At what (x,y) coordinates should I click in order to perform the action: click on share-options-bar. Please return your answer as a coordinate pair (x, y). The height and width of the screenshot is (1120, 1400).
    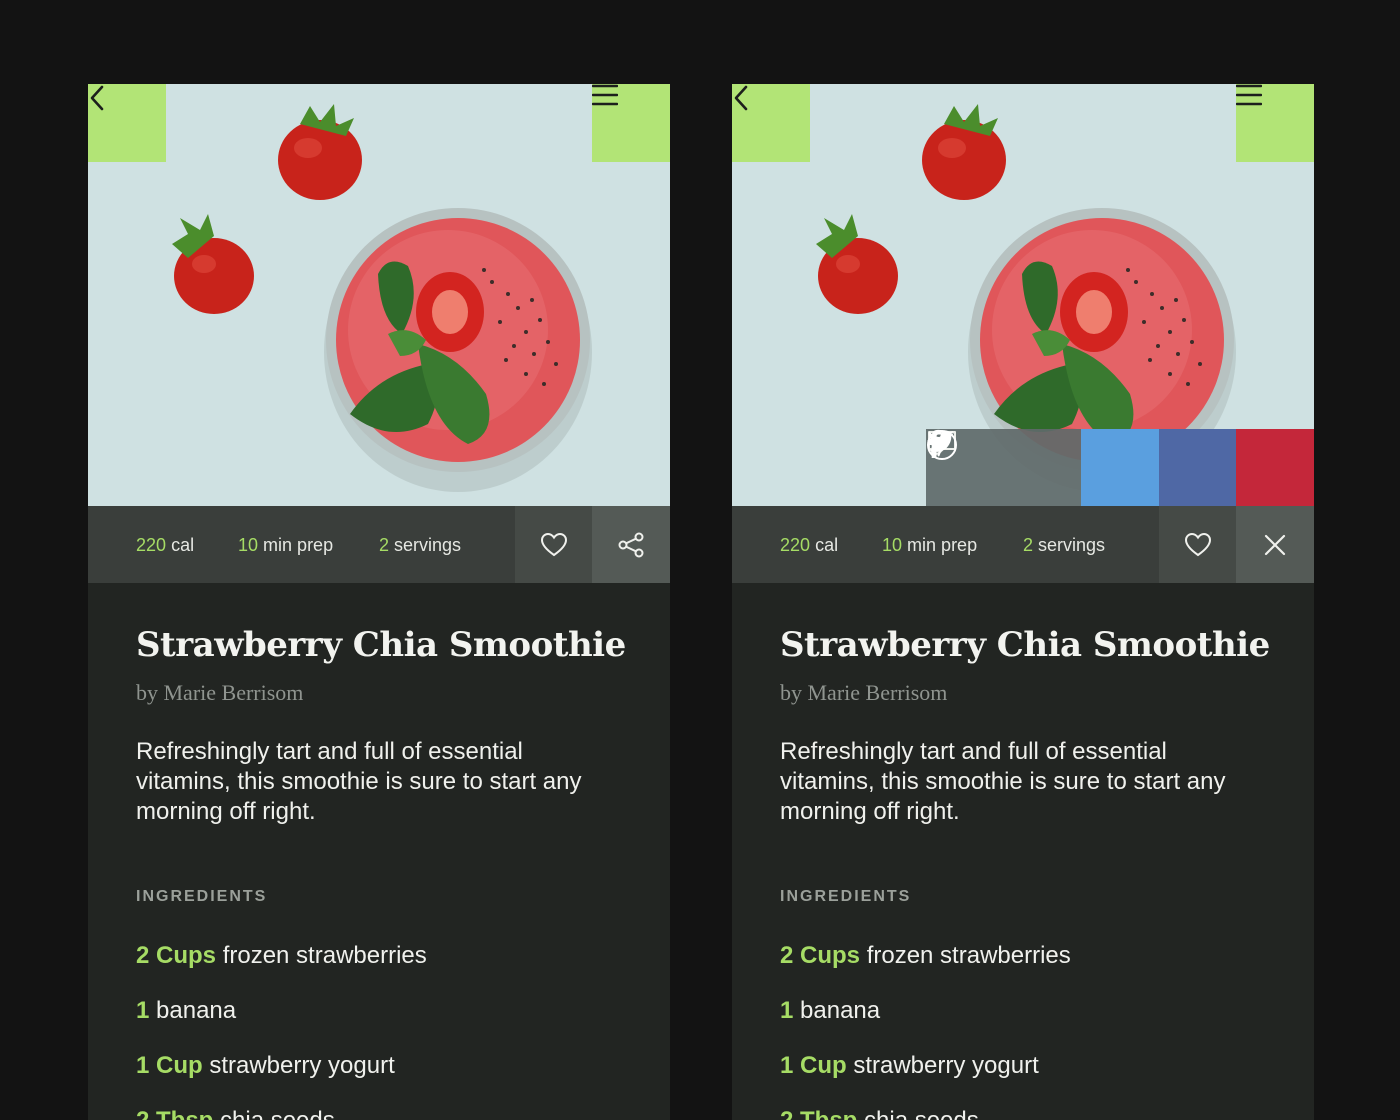
    Looking at the image, I should click on (1120, 467).